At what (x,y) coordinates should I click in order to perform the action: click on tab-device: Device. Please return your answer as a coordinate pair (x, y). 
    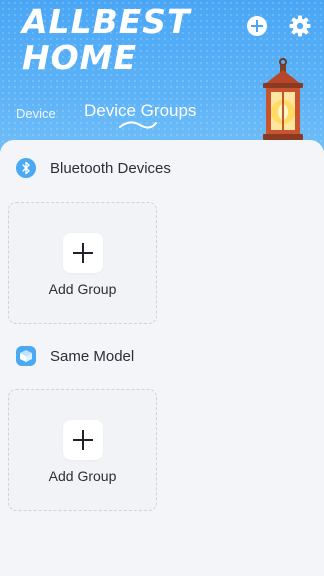
    Looking at the image, I should click on (36, 113).